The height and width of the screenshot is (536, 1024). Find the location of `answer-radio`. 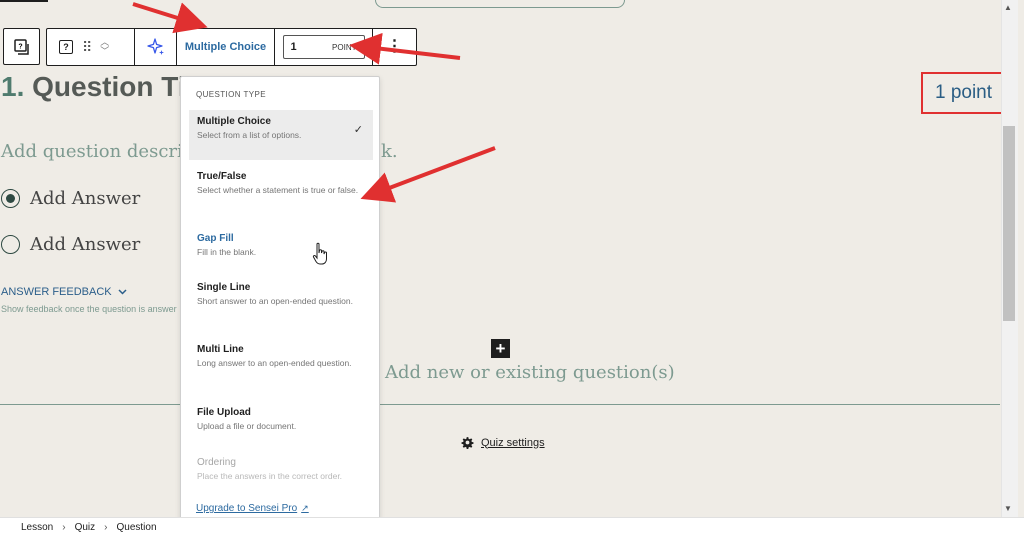

answer-radio is located at coordinates (10, 244).